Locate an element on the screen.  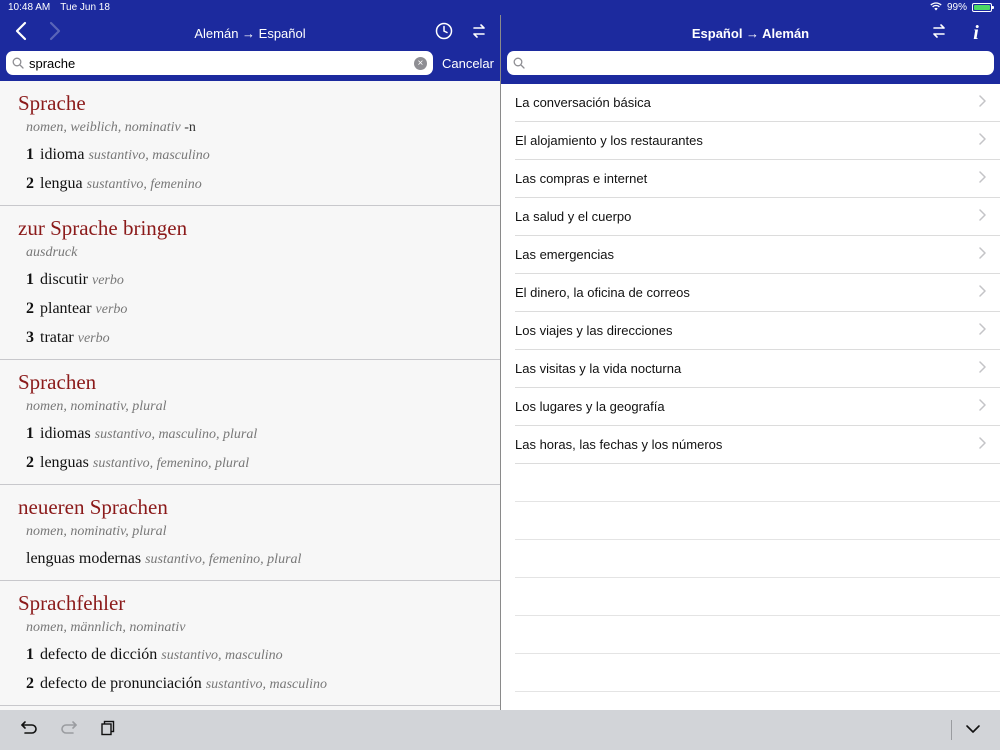
right-nav-title: Español → Alemán is located at coordinates (750, 33).